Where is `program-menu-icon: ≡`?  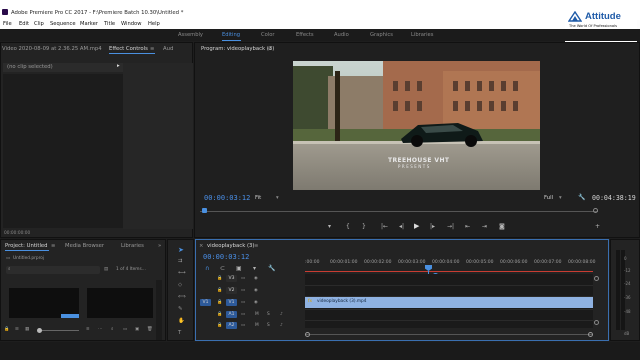
program-menu-icon: ≡ is located at coordinates (269, 49).